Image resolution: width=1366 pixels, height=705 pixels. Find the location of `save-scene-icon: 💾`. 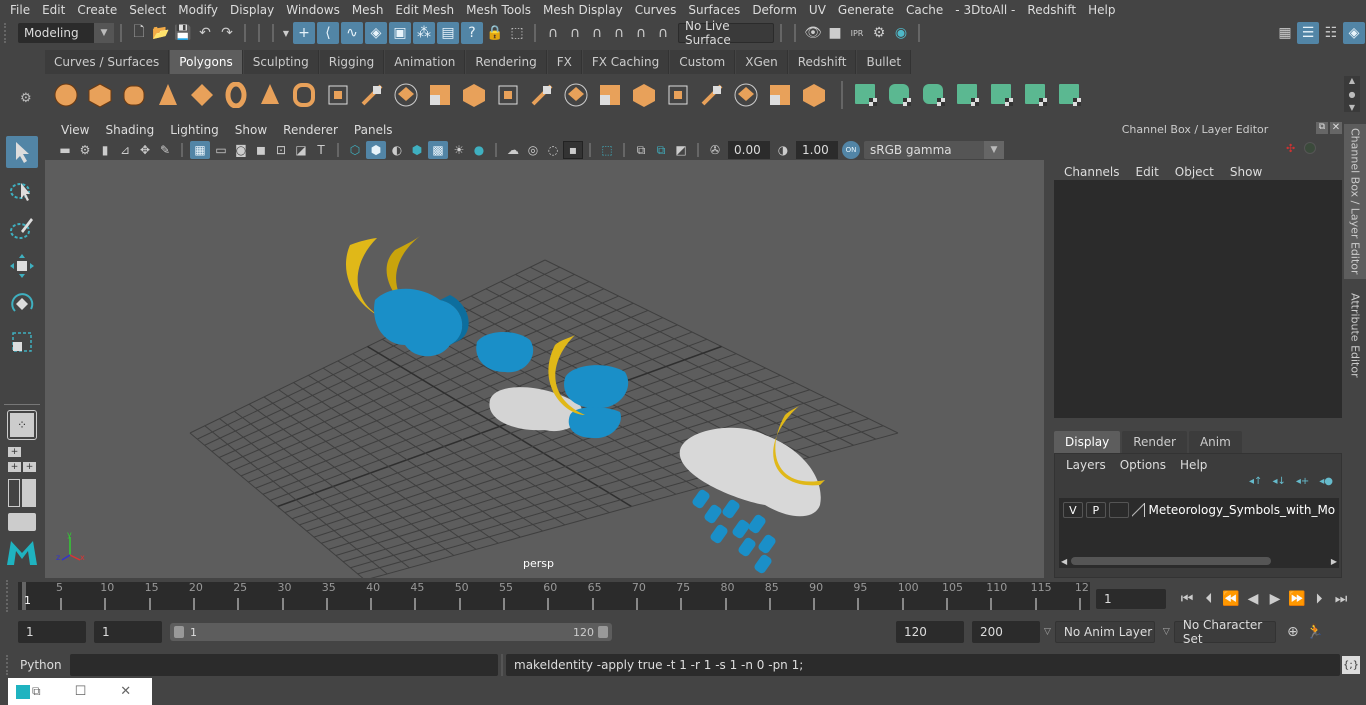

save-scene-icon: 💾 is located at coordinates (183, 33).